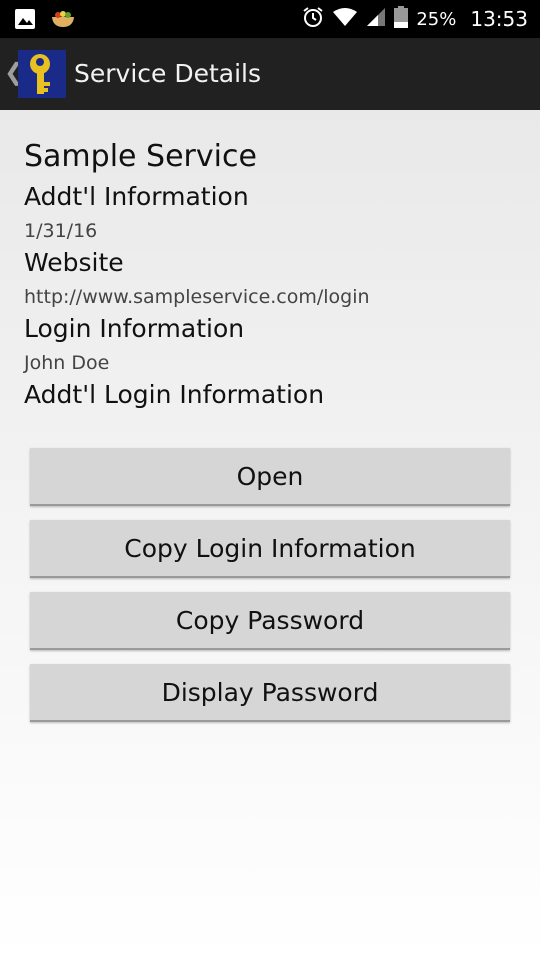 Image resolution: width=540 pixels, height=960 pixels. I want to click on cell-signal-icon, so click(376, 19).